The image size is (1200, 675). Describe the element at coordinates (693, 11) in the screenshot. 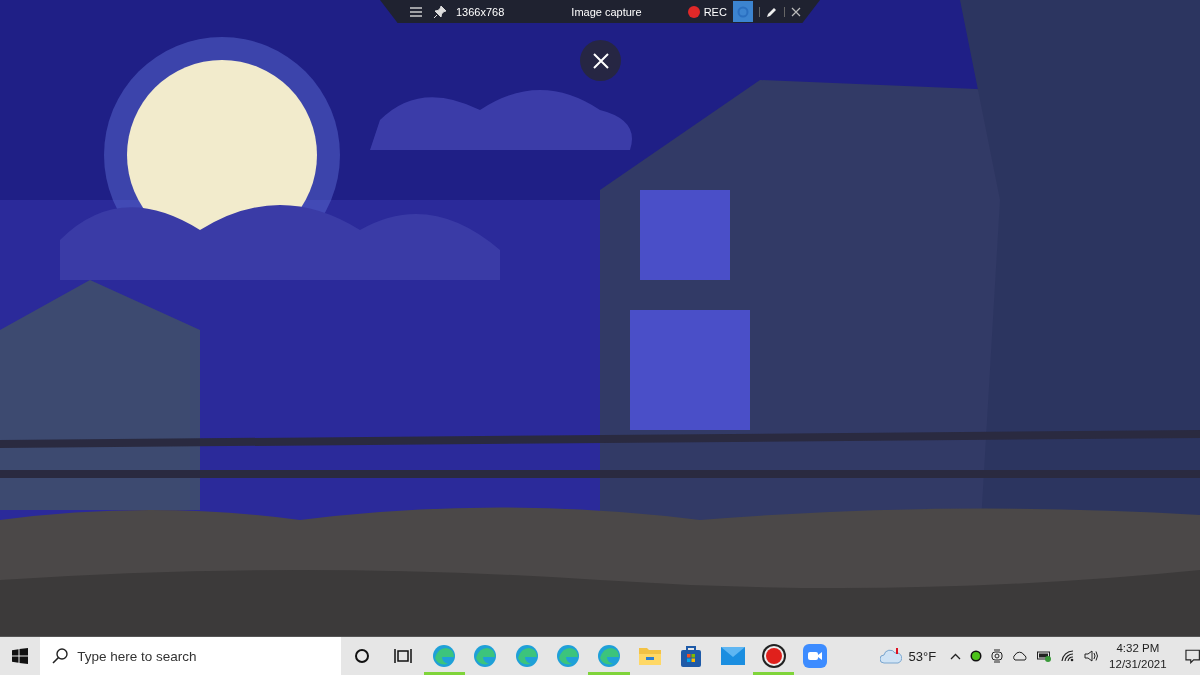

I see `record-dot-icon` at that location.